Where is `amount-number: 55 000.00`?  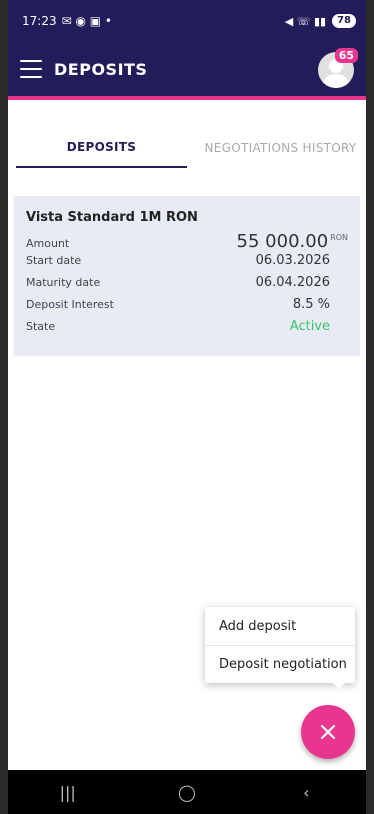 amount-number: 55 000.00 is located at coordinates (282, 241).